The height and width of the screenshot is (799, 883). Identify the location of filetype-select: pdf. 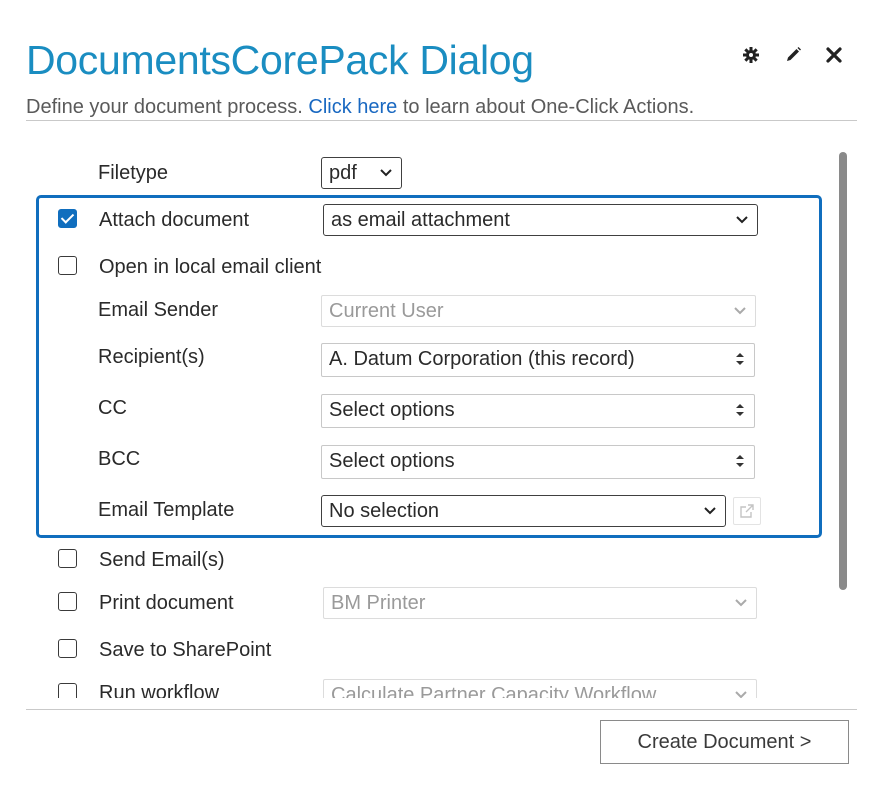
(361, 173).